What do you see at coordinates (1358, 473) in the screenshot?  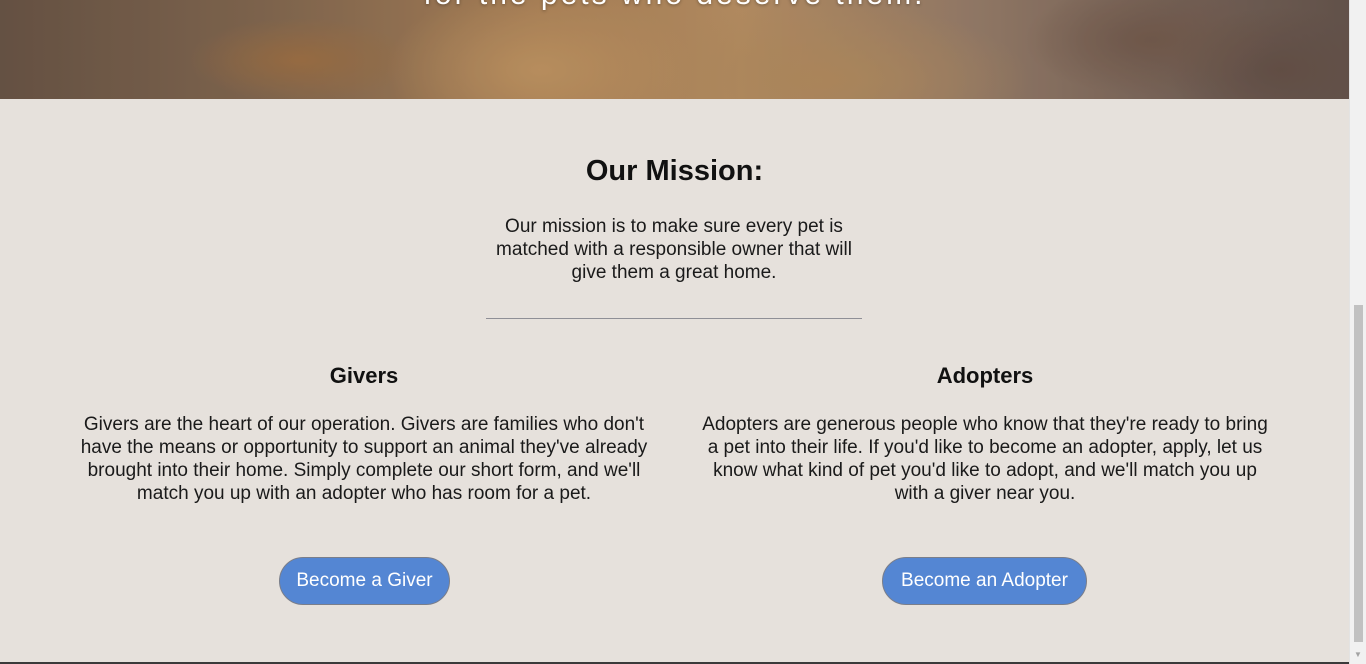 I see `scrollbar-thumb` at bounding box center [1358, 473].